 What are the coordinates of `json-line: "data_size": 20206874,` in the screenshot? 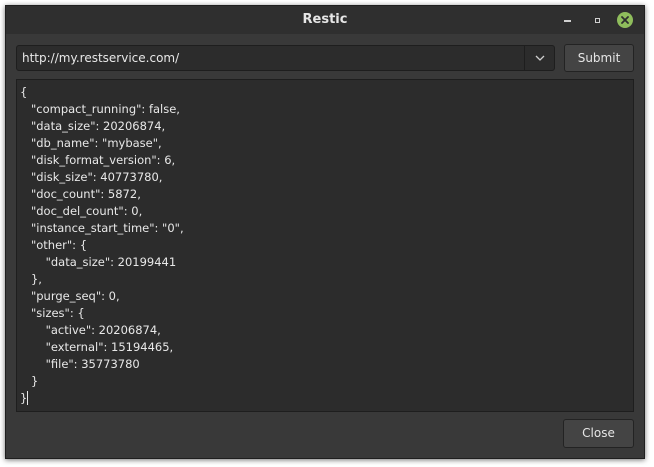 It's located at (93, 126).